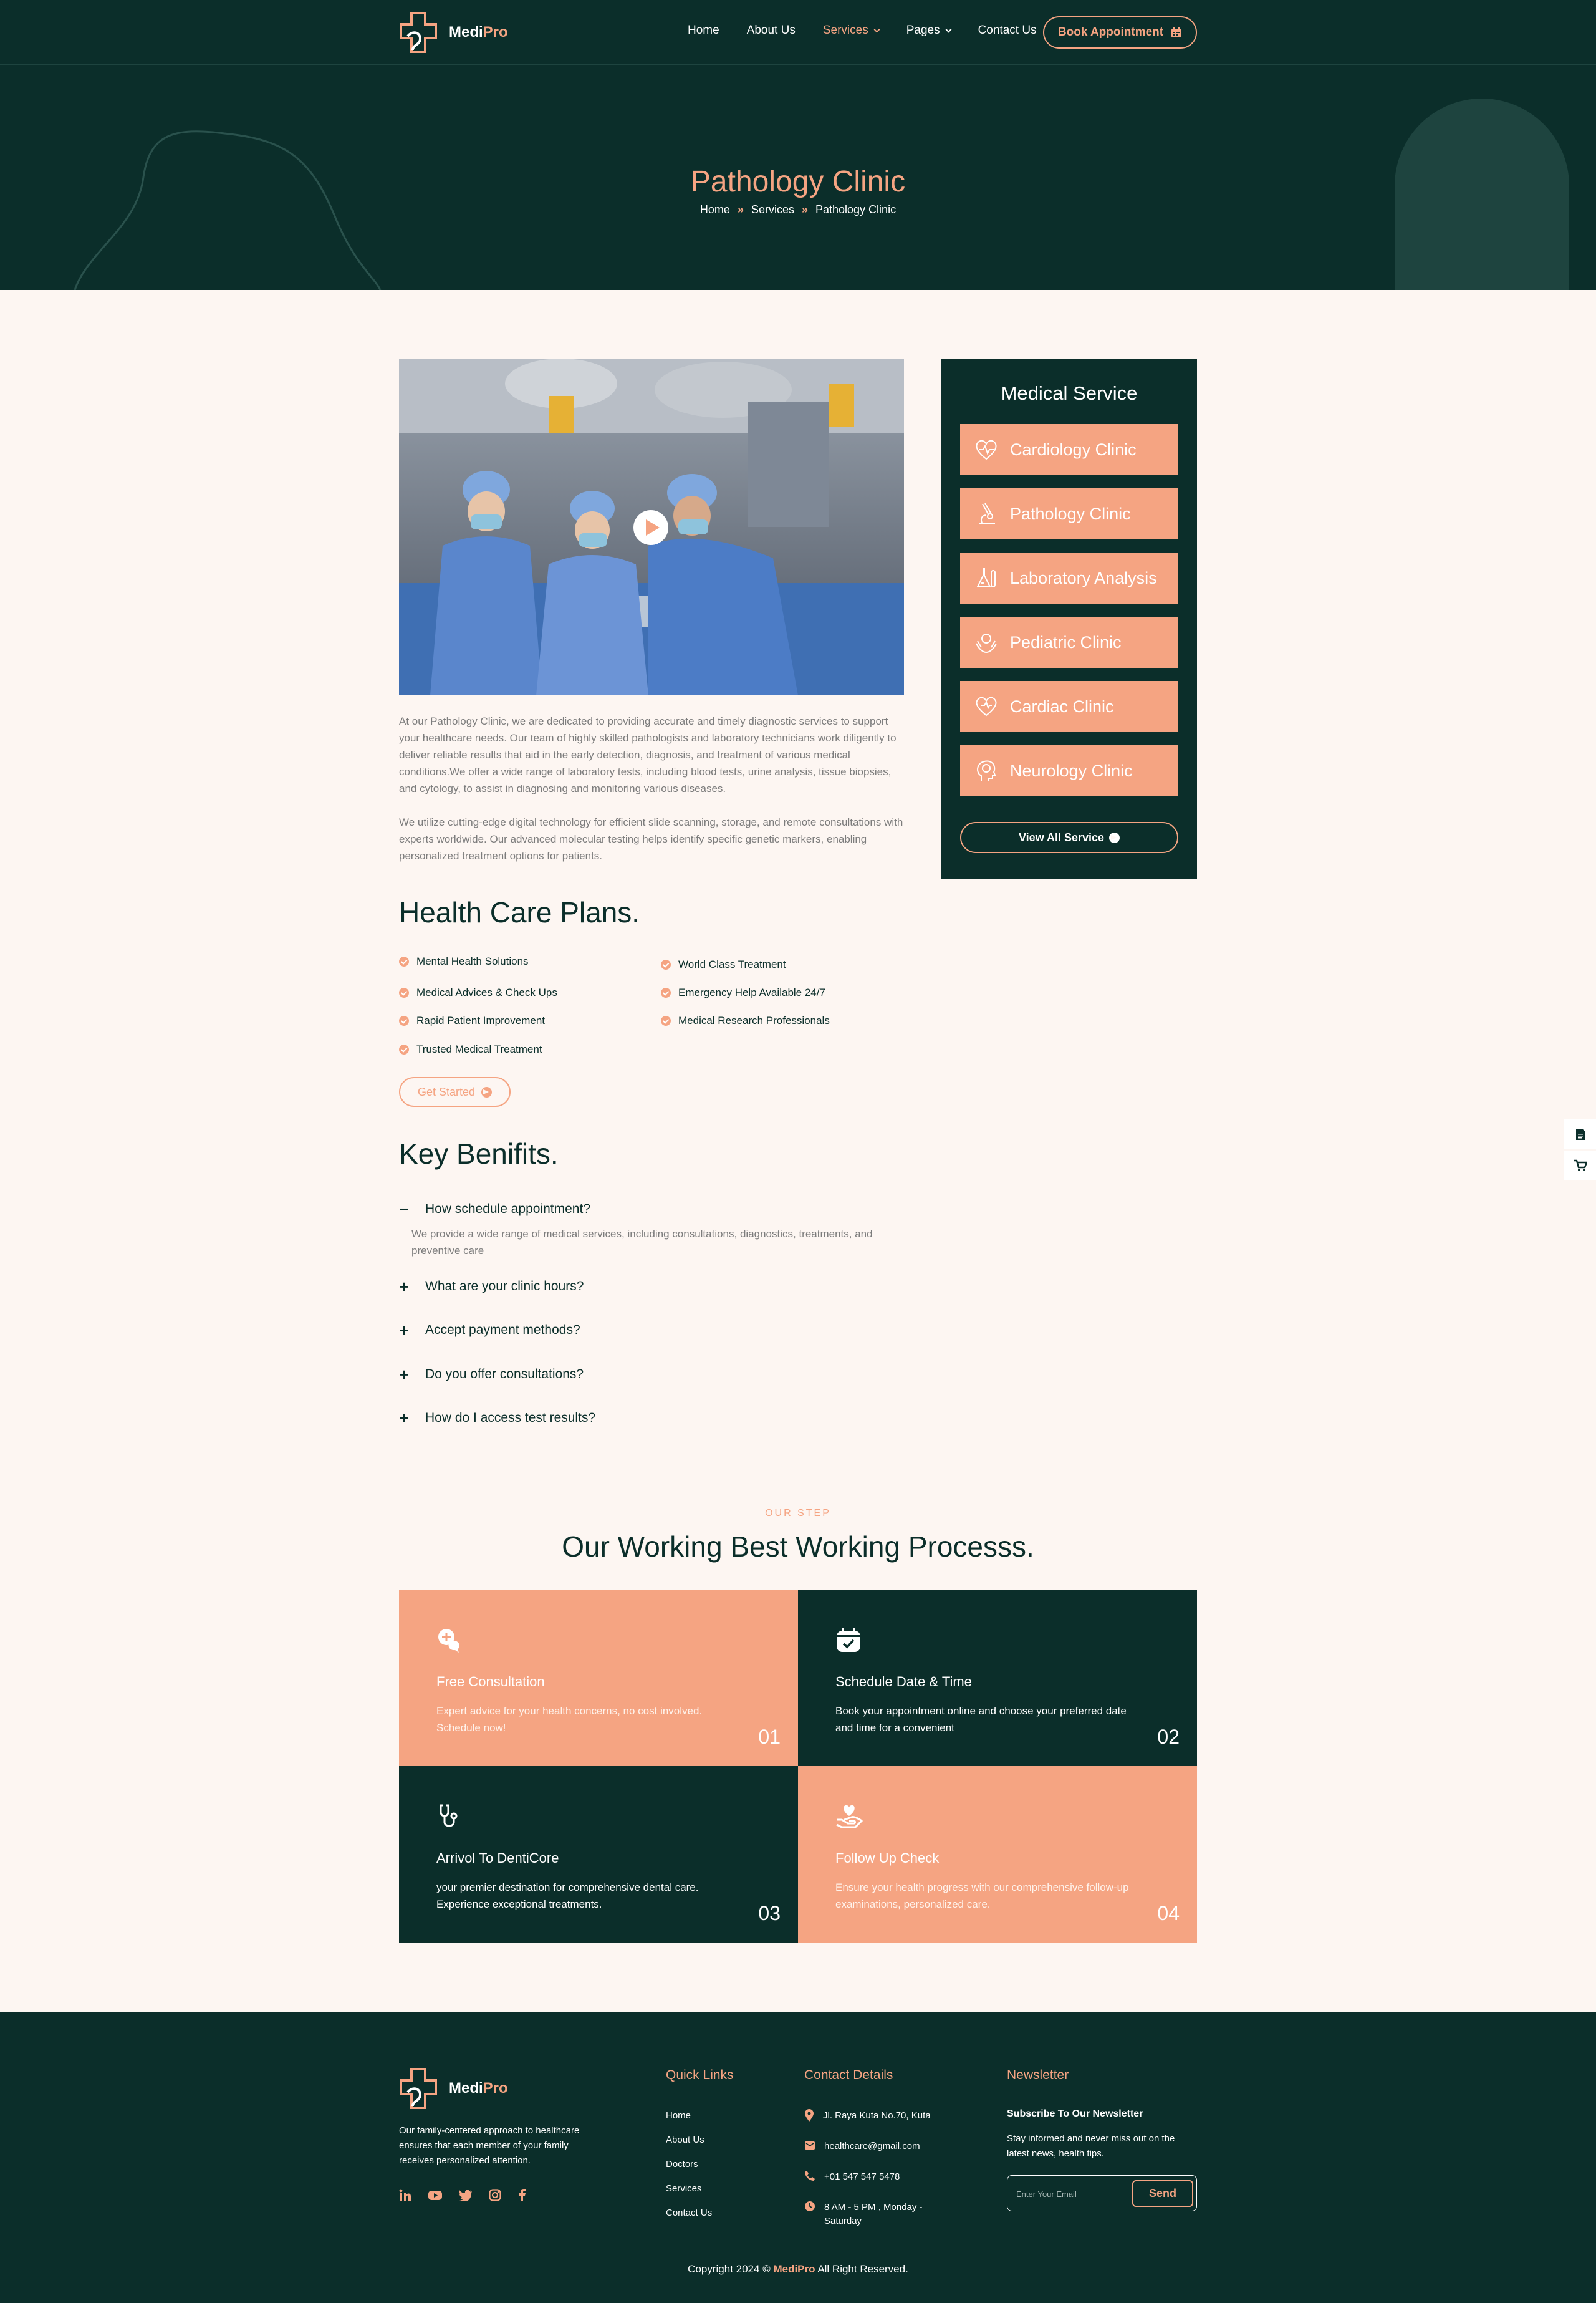 This screenshot has width=1596, height=2303. I want to click on baby-hands-icon, so click(986, 644).